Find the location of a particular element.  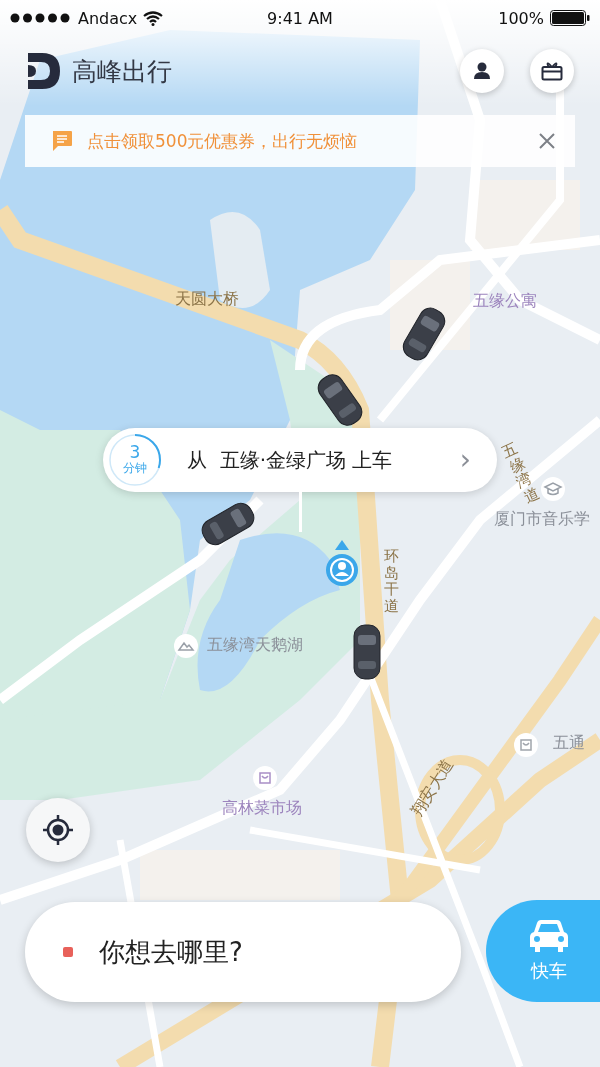

status-time: 9:41 AM is located at coordinates (300, 18).